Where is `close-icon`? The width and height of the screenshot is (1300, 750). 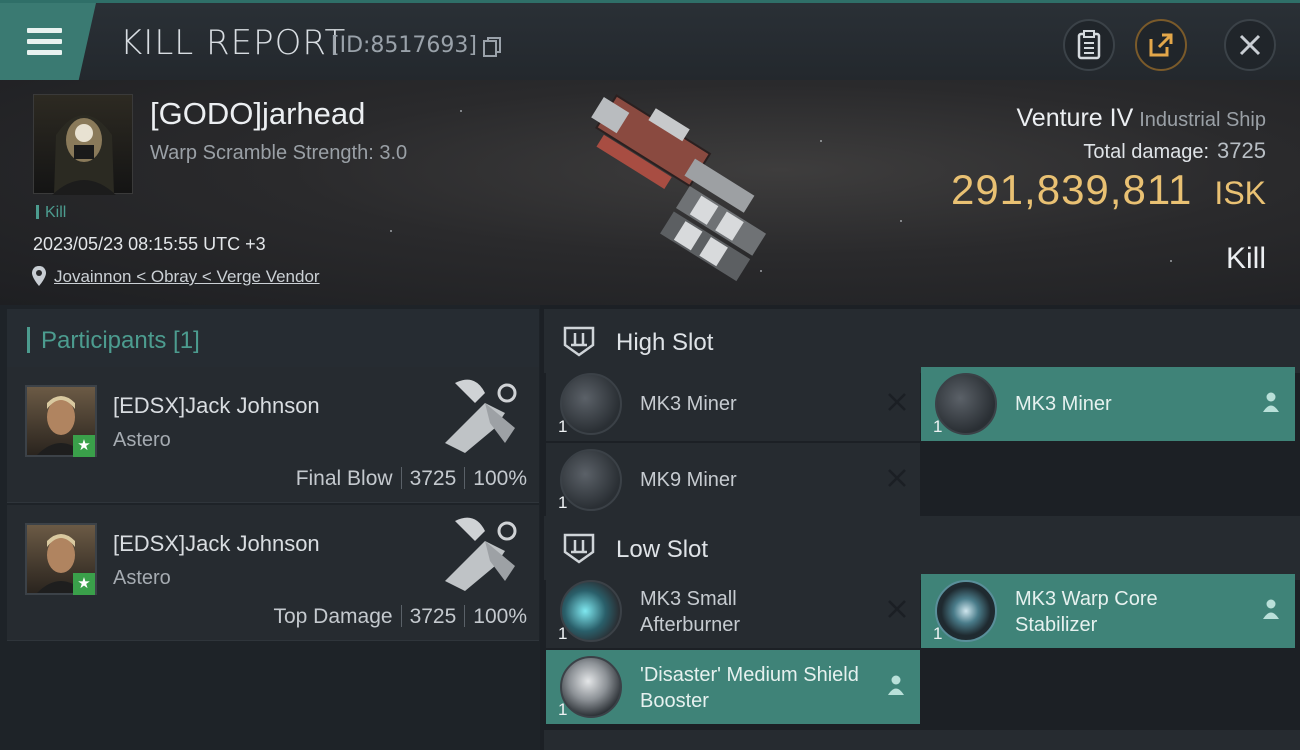 close-icon is located at coordinates (1250, 45).